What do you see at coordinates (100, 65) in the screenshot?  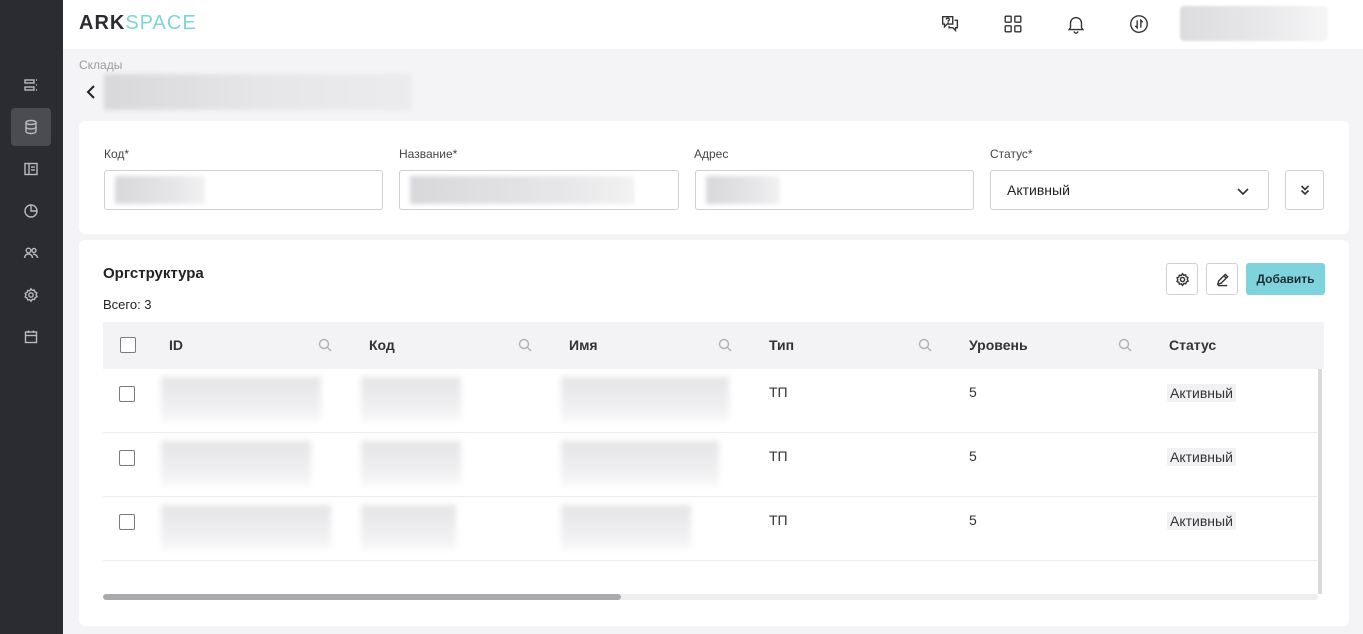 I see `breadcrumb: Склады` at bounding box center [100, 65].